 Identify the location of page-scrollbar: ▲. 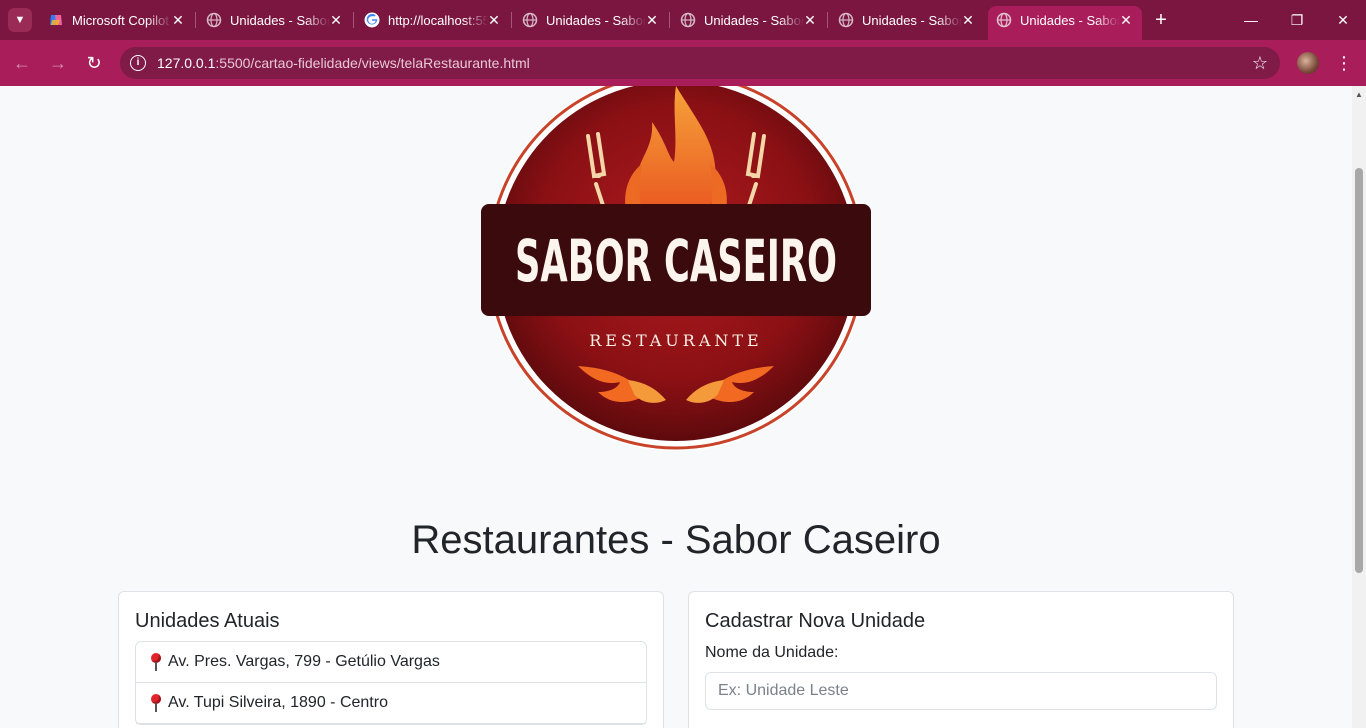
(1359, 407).